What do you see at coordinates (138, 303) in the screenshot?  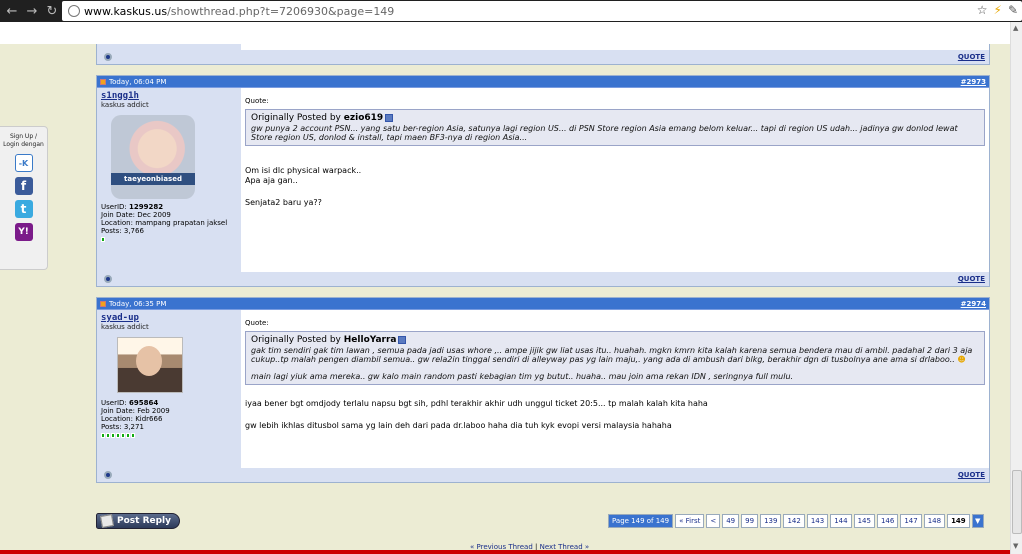 I see `post-date: Today, 06:35 PM` at bounding box center [138, 303].